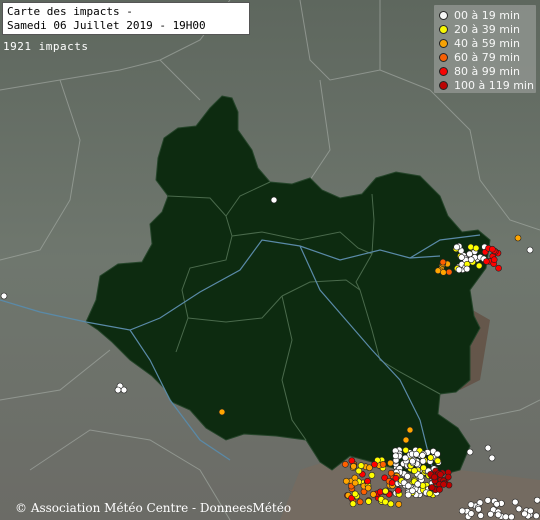 This screenshot has width=540, height=520. What do you see at coordinates (487, 29) in the screenshot?
I see `legend-label: 20 à 39 min` at bounding box center [487, 29].